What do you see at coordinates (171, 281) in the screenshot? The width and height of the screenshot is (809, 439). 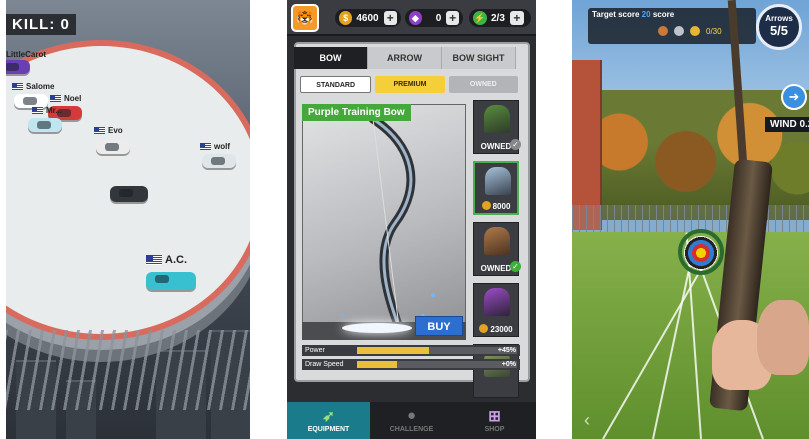 I see `player-car-you` at bounding box center [171, 281].